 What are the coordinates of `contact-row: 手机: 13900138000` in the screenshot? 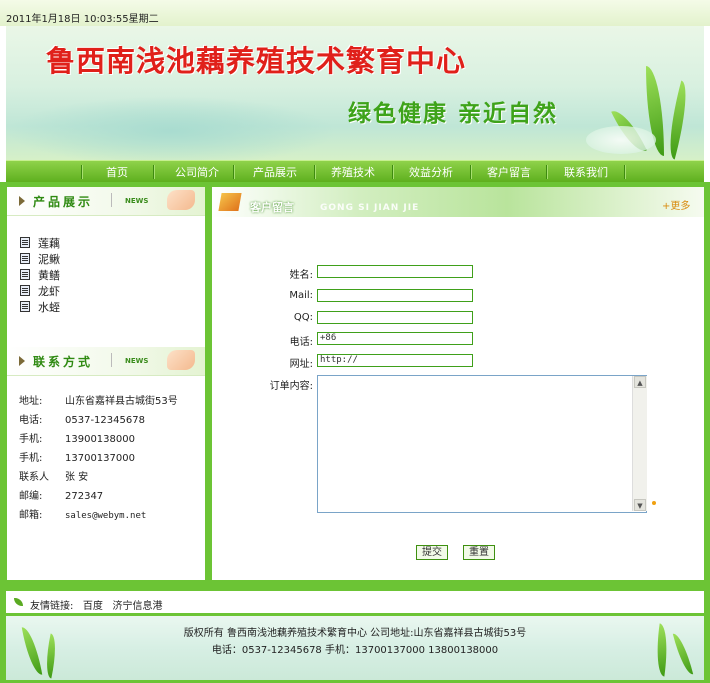 It's located at (77, 437).